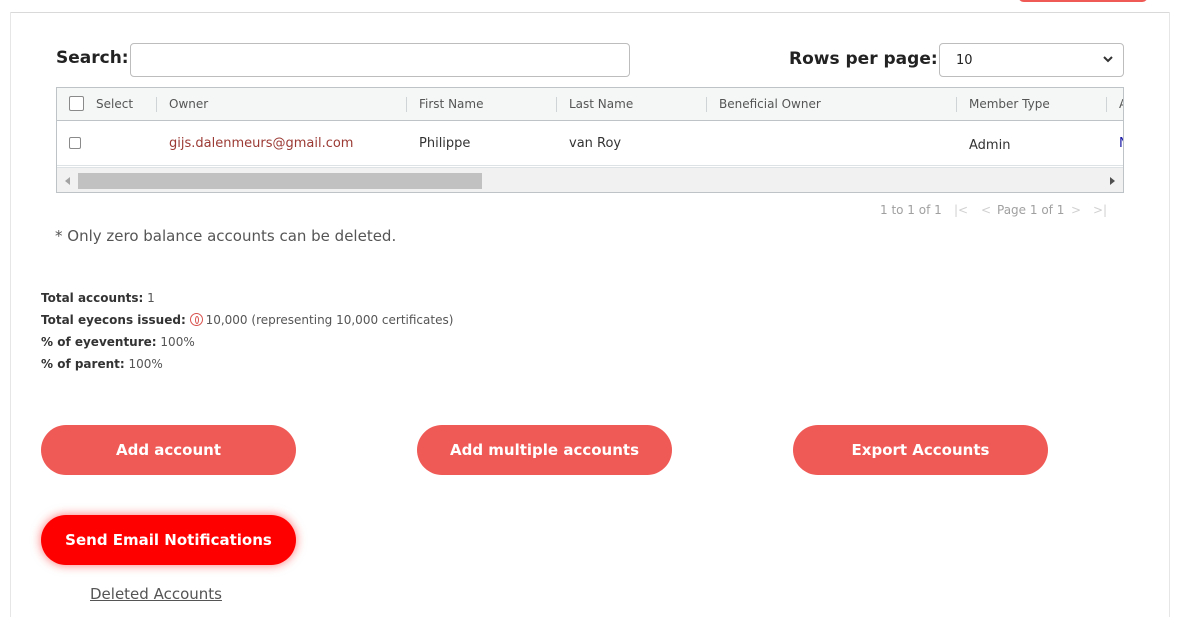 The width and height of the screenshot is (1185, 617). What do you see at coordinates (99, 342) in the screenshot?
I see `stat-label: % of eyeventure:` at bounding box center [99, 342].